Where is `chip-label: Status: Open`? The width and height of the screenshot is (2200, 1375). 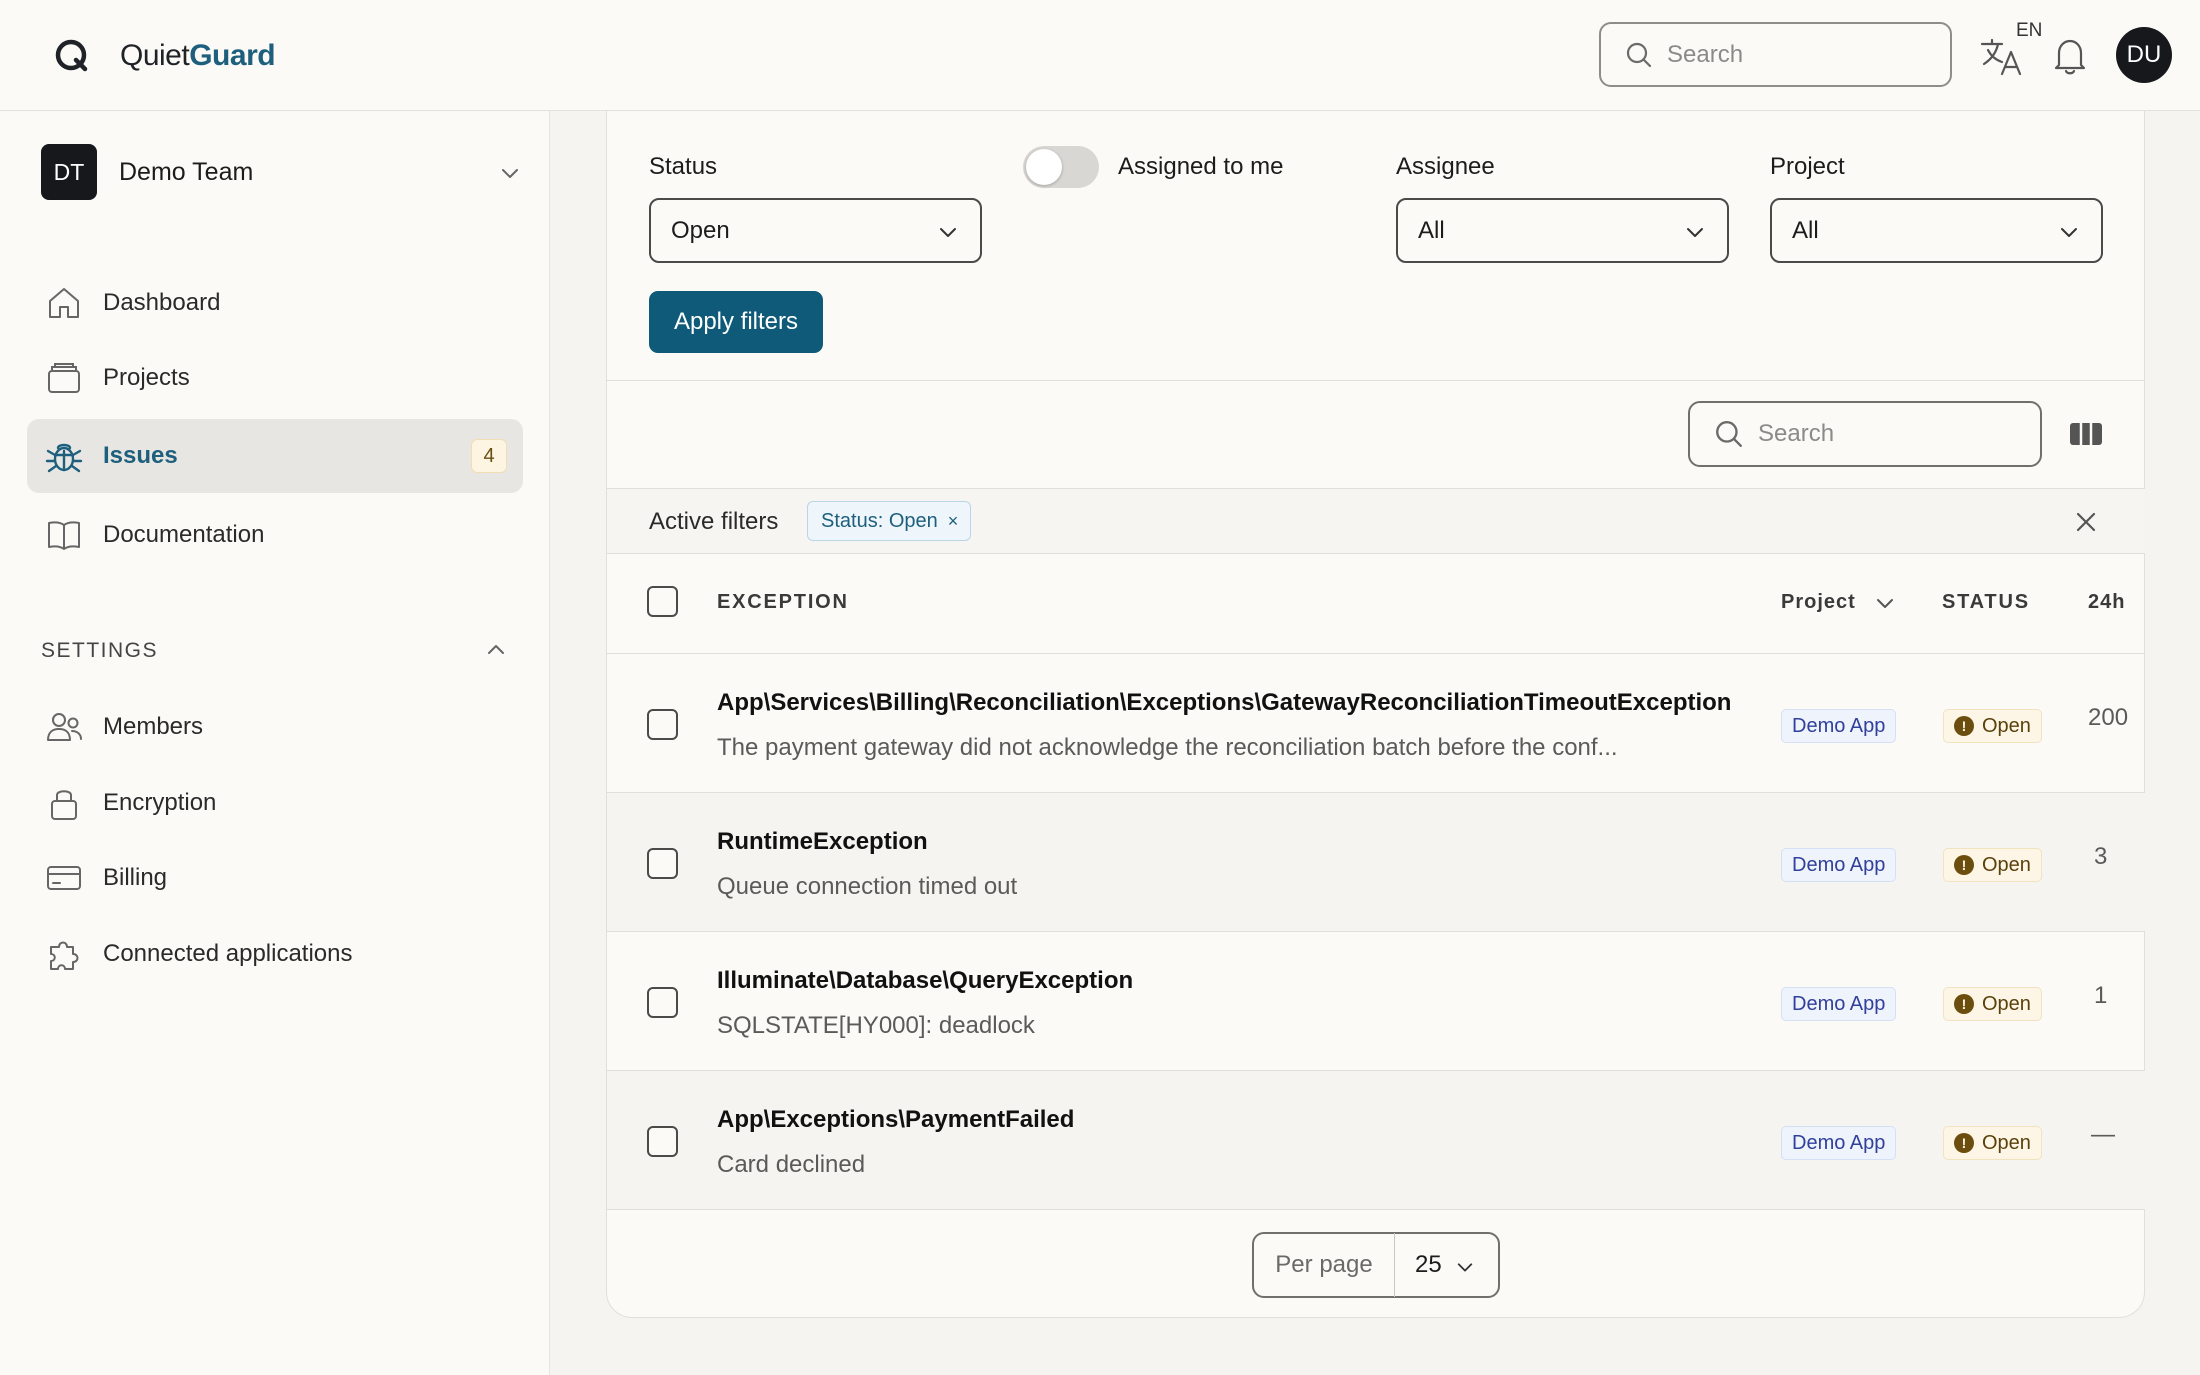
chip-label: Status: Open is located at coordinates (879, 520).